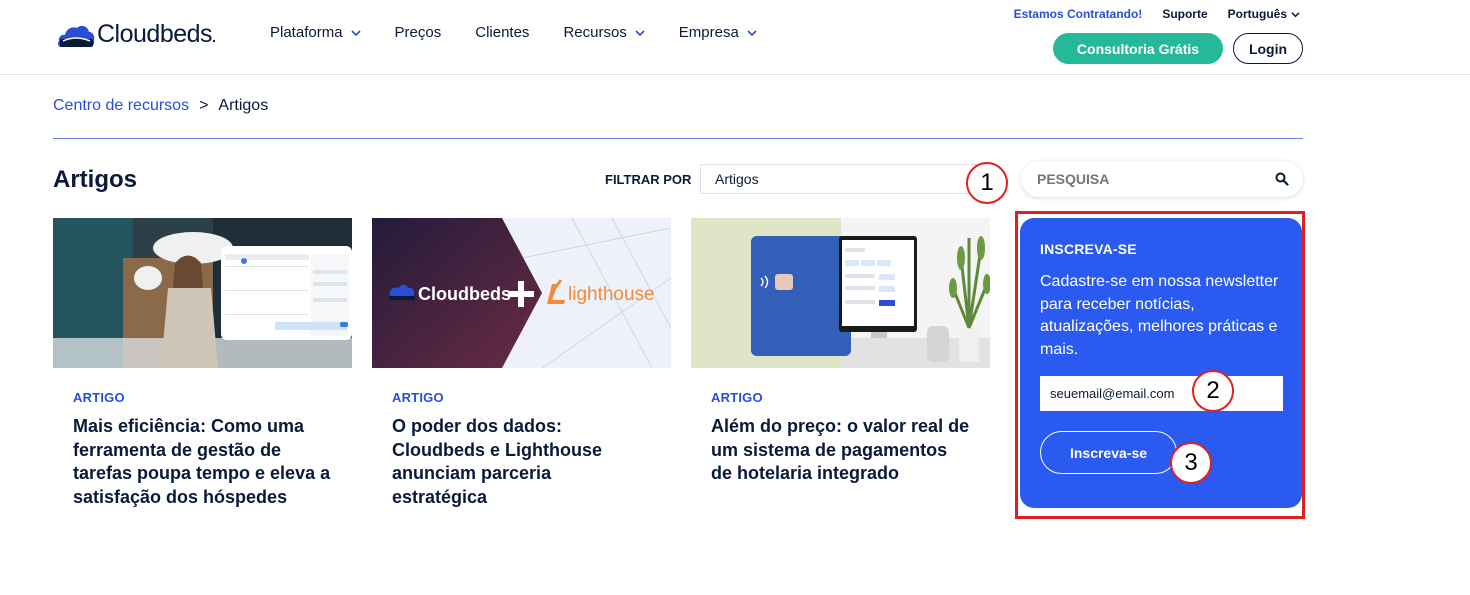 This screenshot has width=1470, height=595. I want to click on filter-label: FILTRAR POR, so click(648, 179).